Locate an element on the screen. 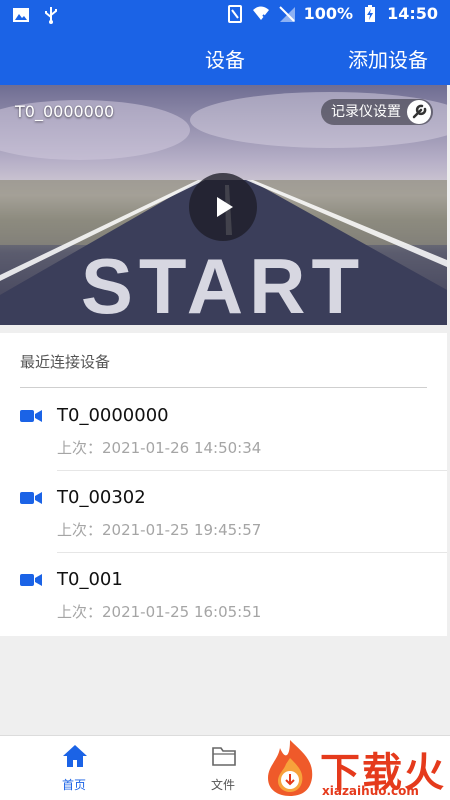  list-item: T0_00302 上次：2021-01-25 19:45:57 is located at coordinates (223, 512).